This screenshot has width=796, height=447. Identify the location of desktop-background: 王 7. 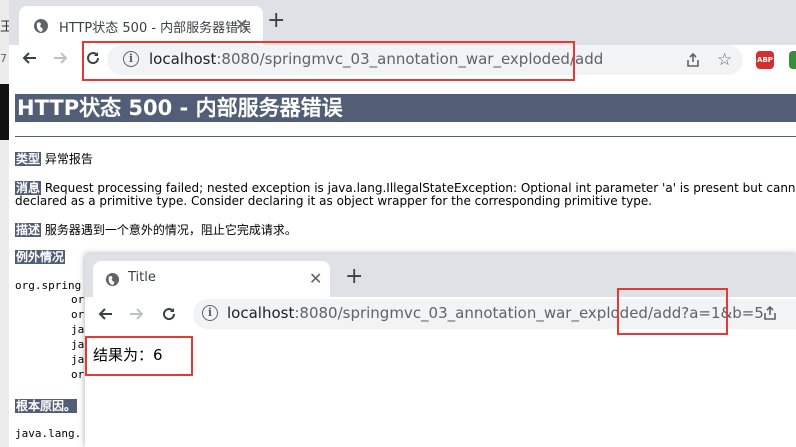
(4, 223).